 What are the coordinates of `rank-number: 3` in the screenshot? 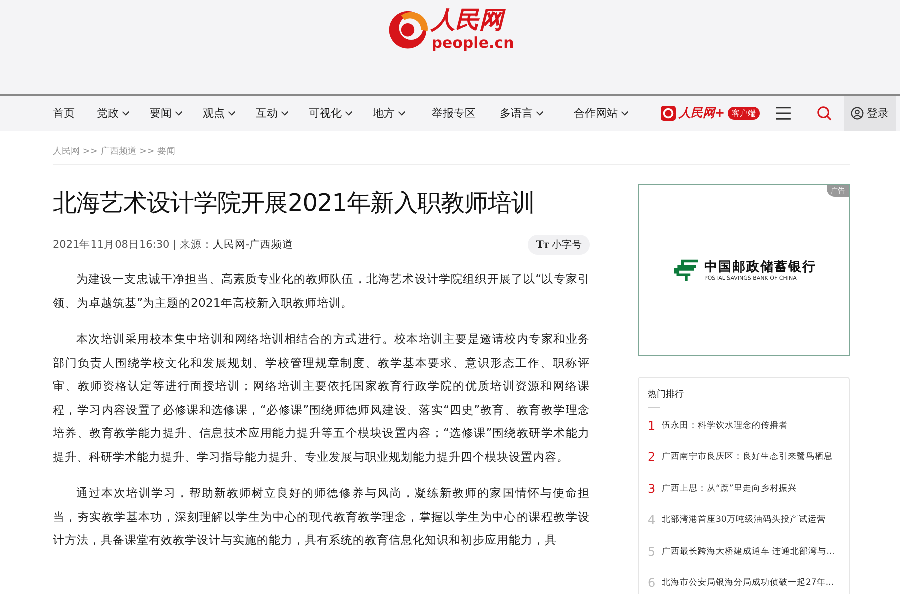 It's located at (652, 489).